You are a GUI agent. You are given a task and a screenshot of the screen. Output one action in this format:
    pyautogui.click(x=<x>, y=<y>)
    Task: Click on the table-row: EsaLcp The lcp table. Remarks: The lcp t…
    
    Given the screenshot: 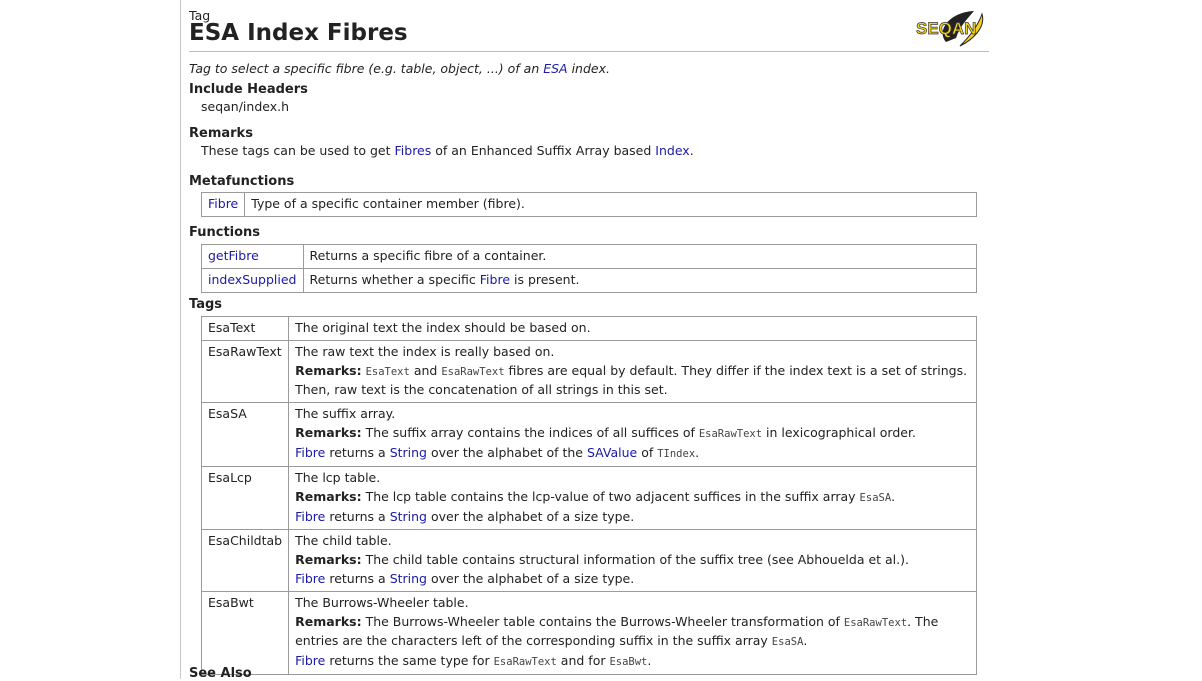 What is the action you would take?
    pyautogui.click(x=588, y=498)
    